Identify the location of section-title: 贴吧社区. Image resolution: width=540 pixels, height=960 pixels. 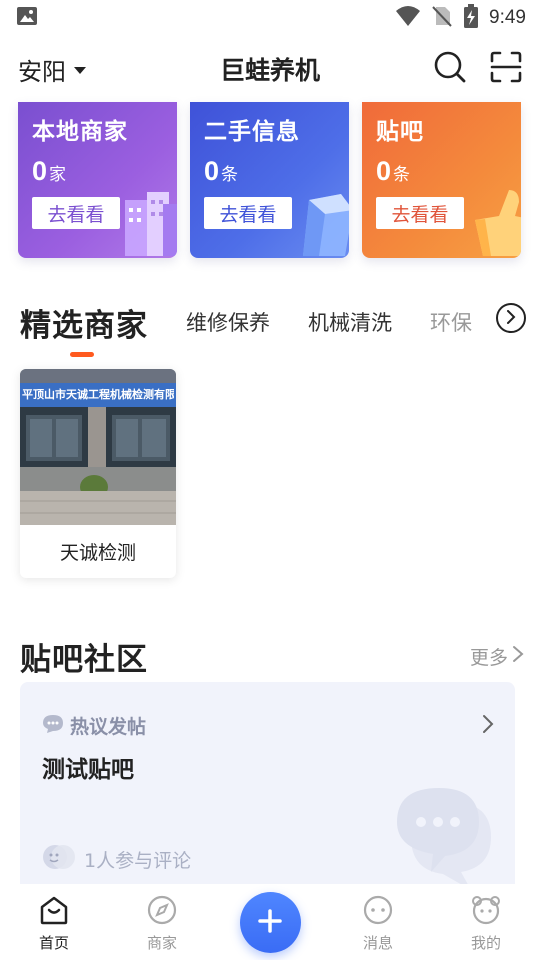
(84, 659).